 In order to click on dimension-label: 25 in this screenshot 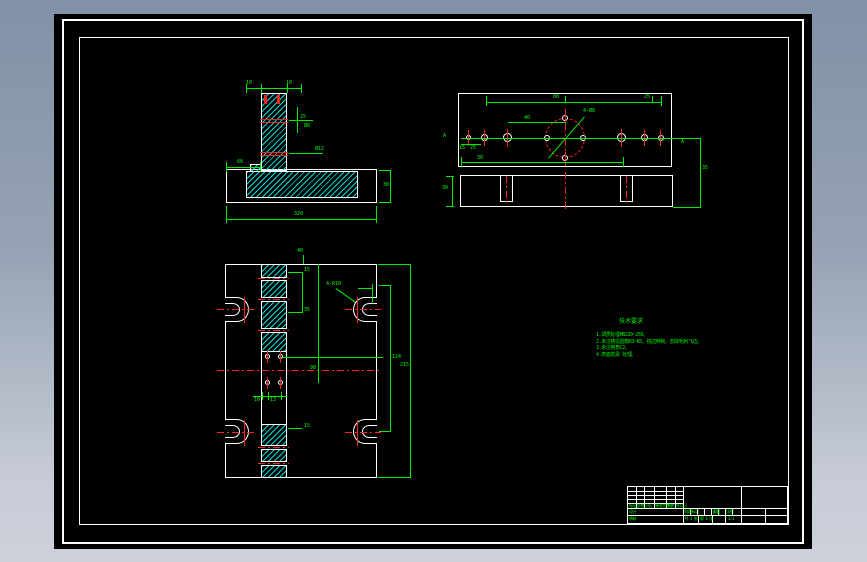, I will do `click(473, 148)`.